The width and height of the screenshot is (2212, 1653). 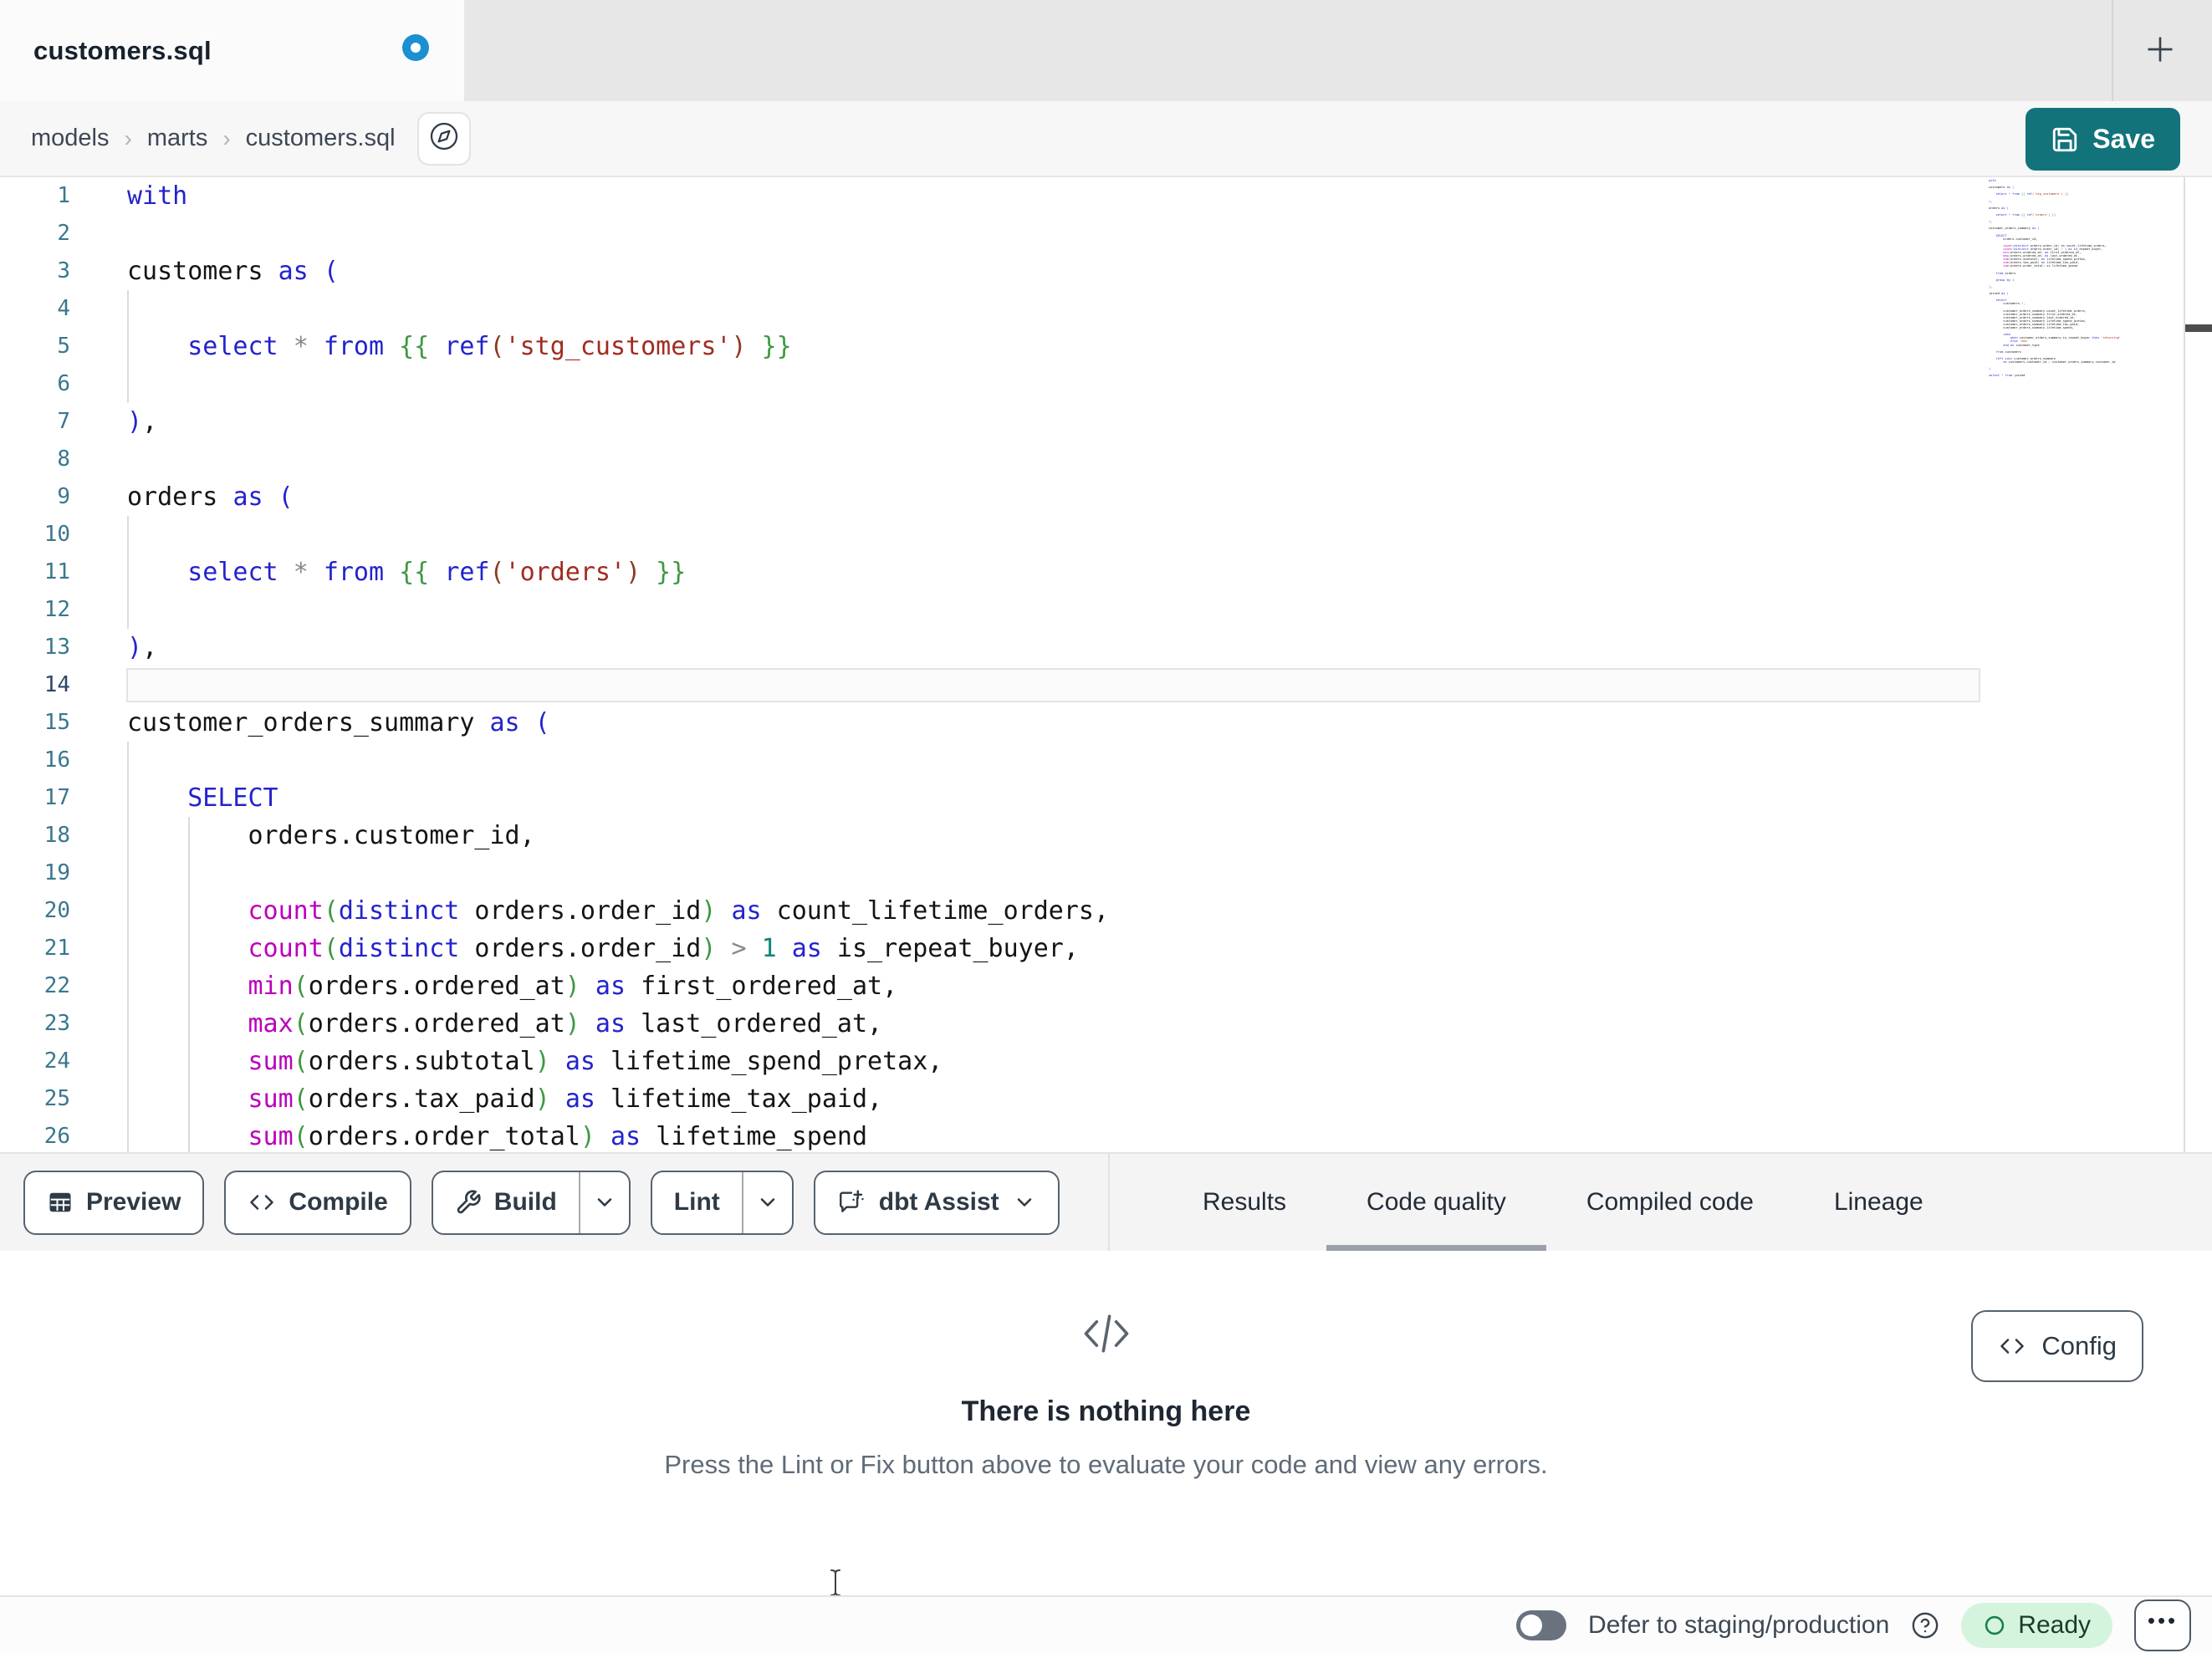 What do you see at coordinates (767, 1202) in the screenshot?
I see `lint-dropdown-button` at bounding box center [767, 1202].